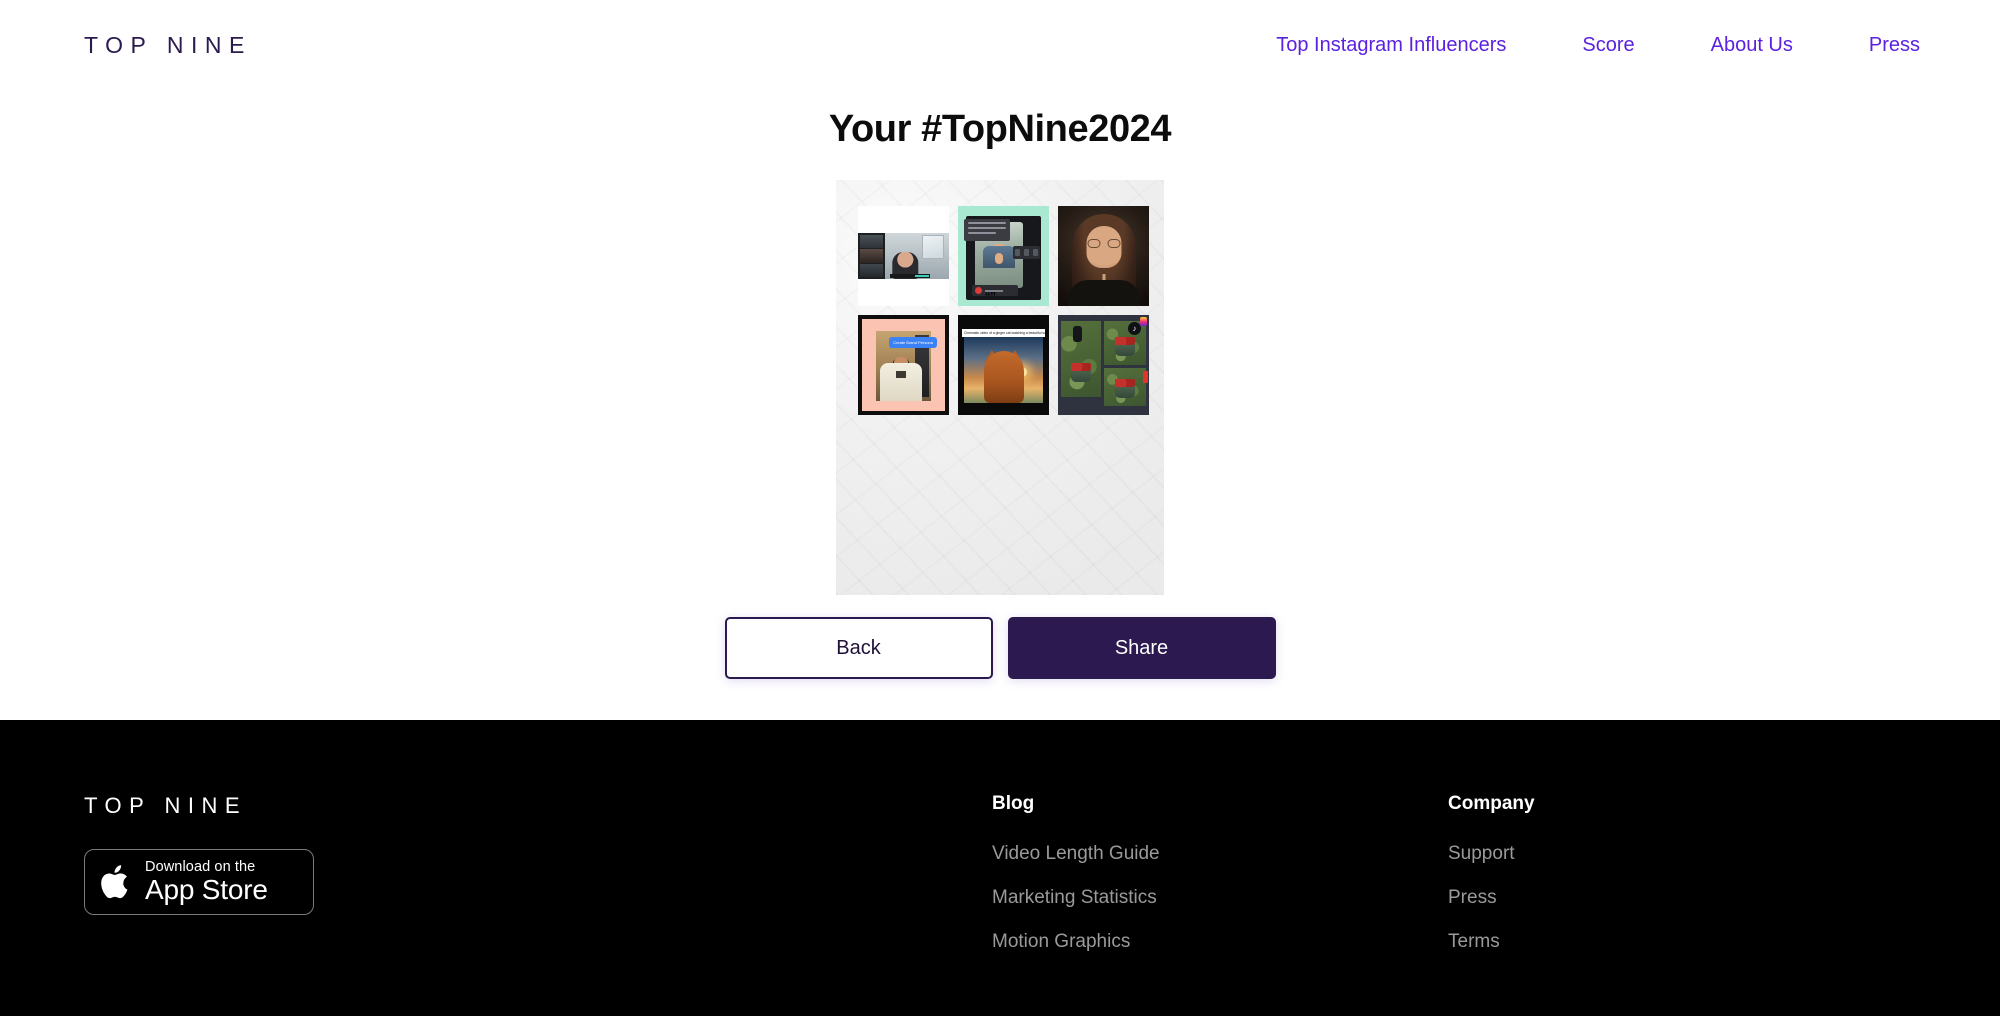  Describe the element at coordinates (1676, 898) in the screenshot. I see `footer-link-press: Press` at that location.